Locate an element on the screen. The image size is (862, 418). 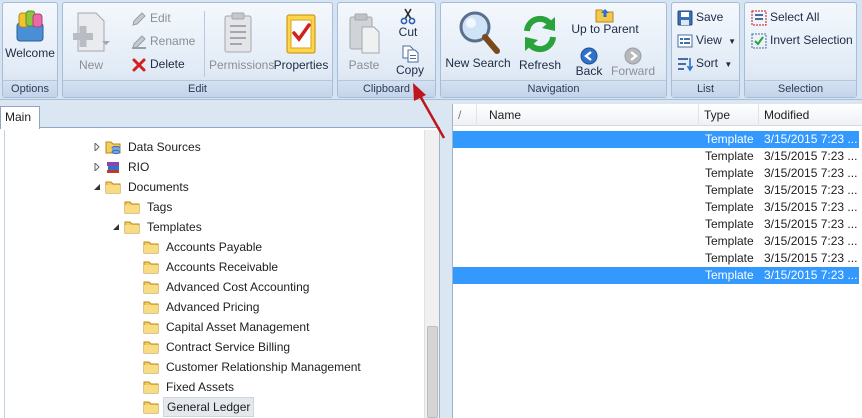
list-header: / Name Type Modified is located at coordinates (657, 115).